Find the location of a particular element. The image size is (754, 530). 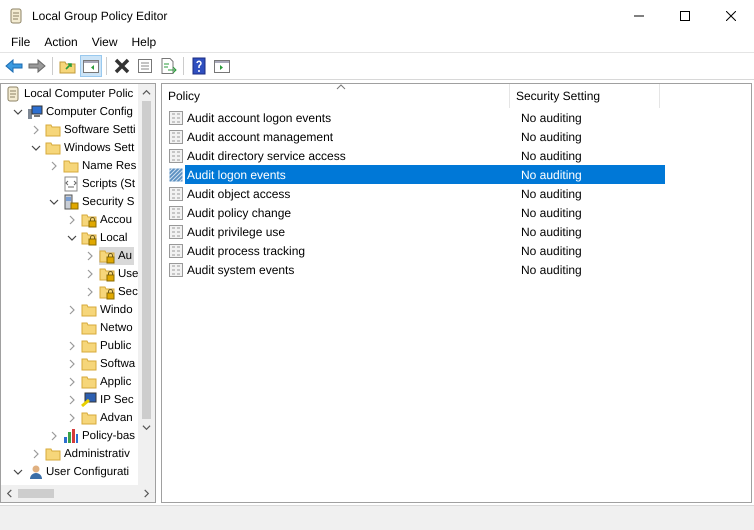

policy-row: Audit logon events No auditing is located at coordinates (425, 174).